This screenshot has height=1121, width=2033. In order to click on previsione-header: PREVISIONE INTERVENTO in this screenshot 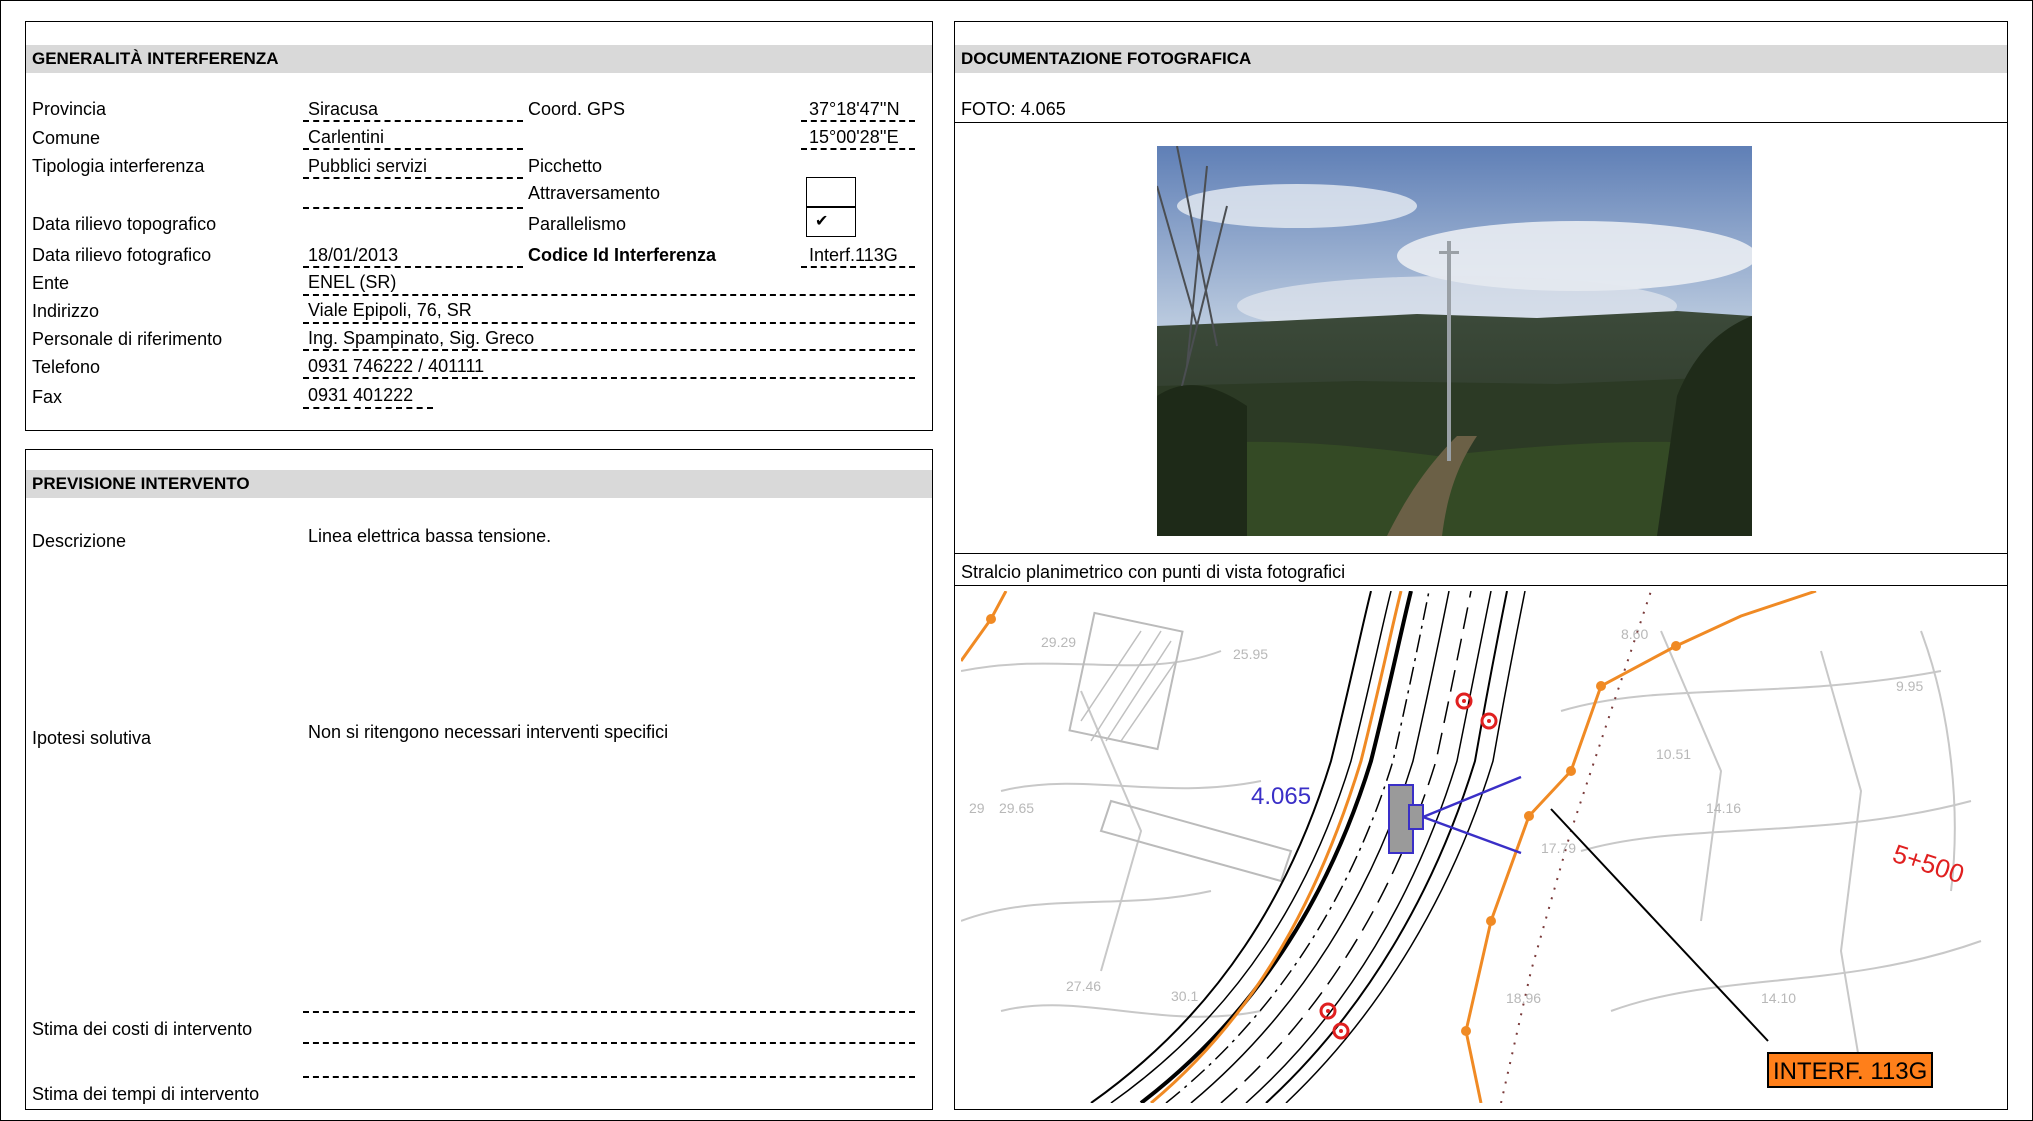, I will do `click(479, 484)`.